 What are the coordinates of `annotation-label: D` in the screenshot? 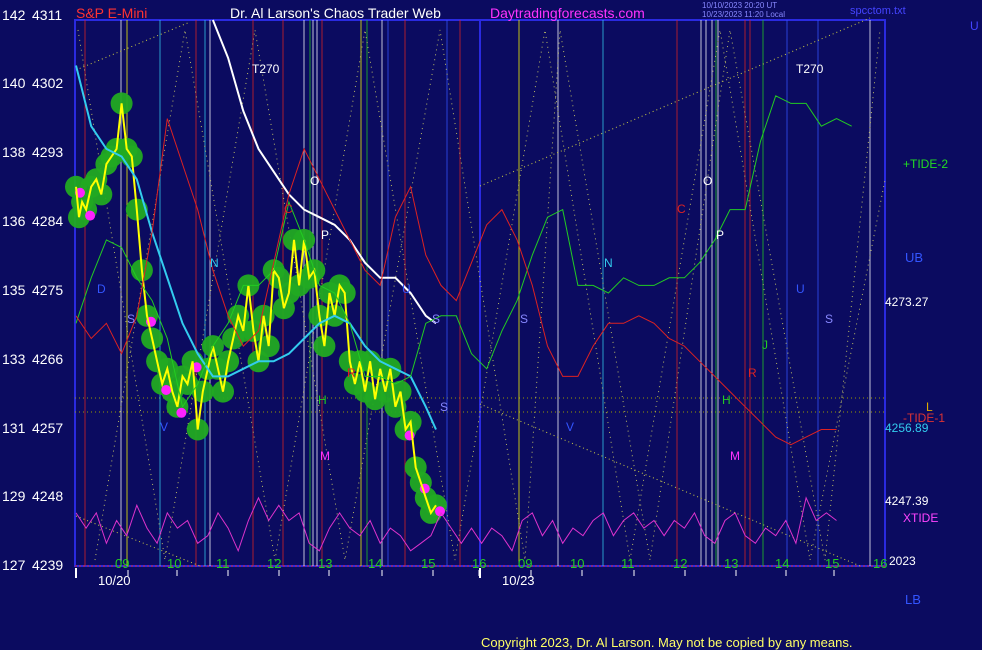 It's located at (101, 289).